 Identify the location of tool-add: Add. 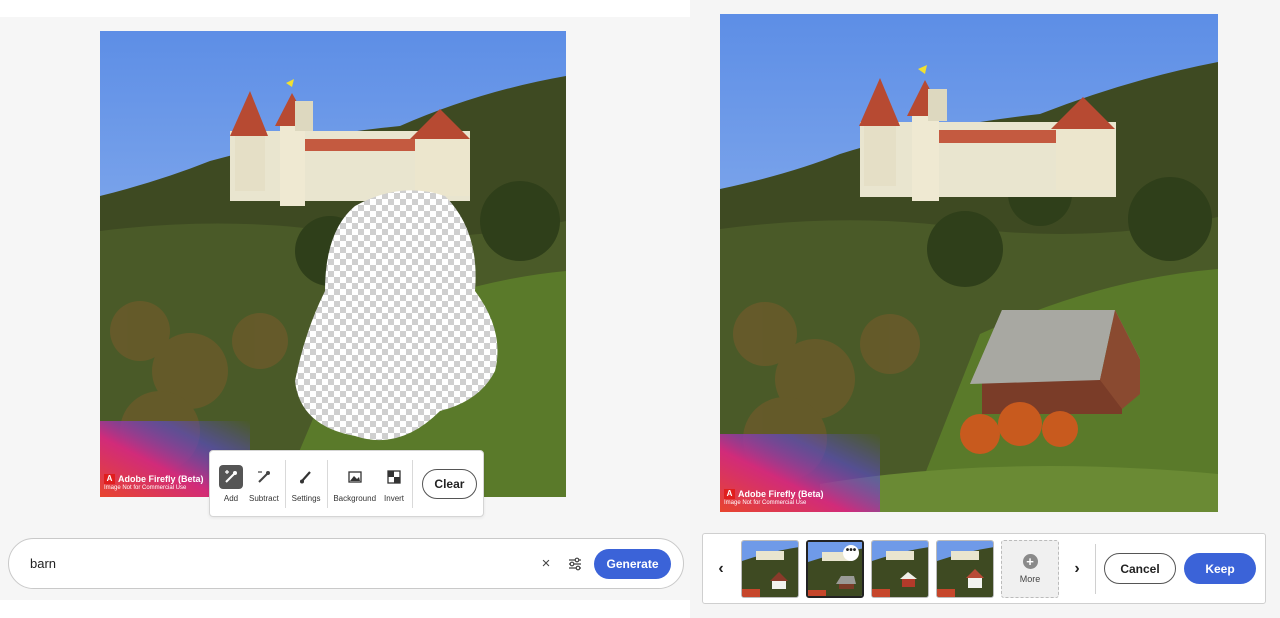
(231, 484).